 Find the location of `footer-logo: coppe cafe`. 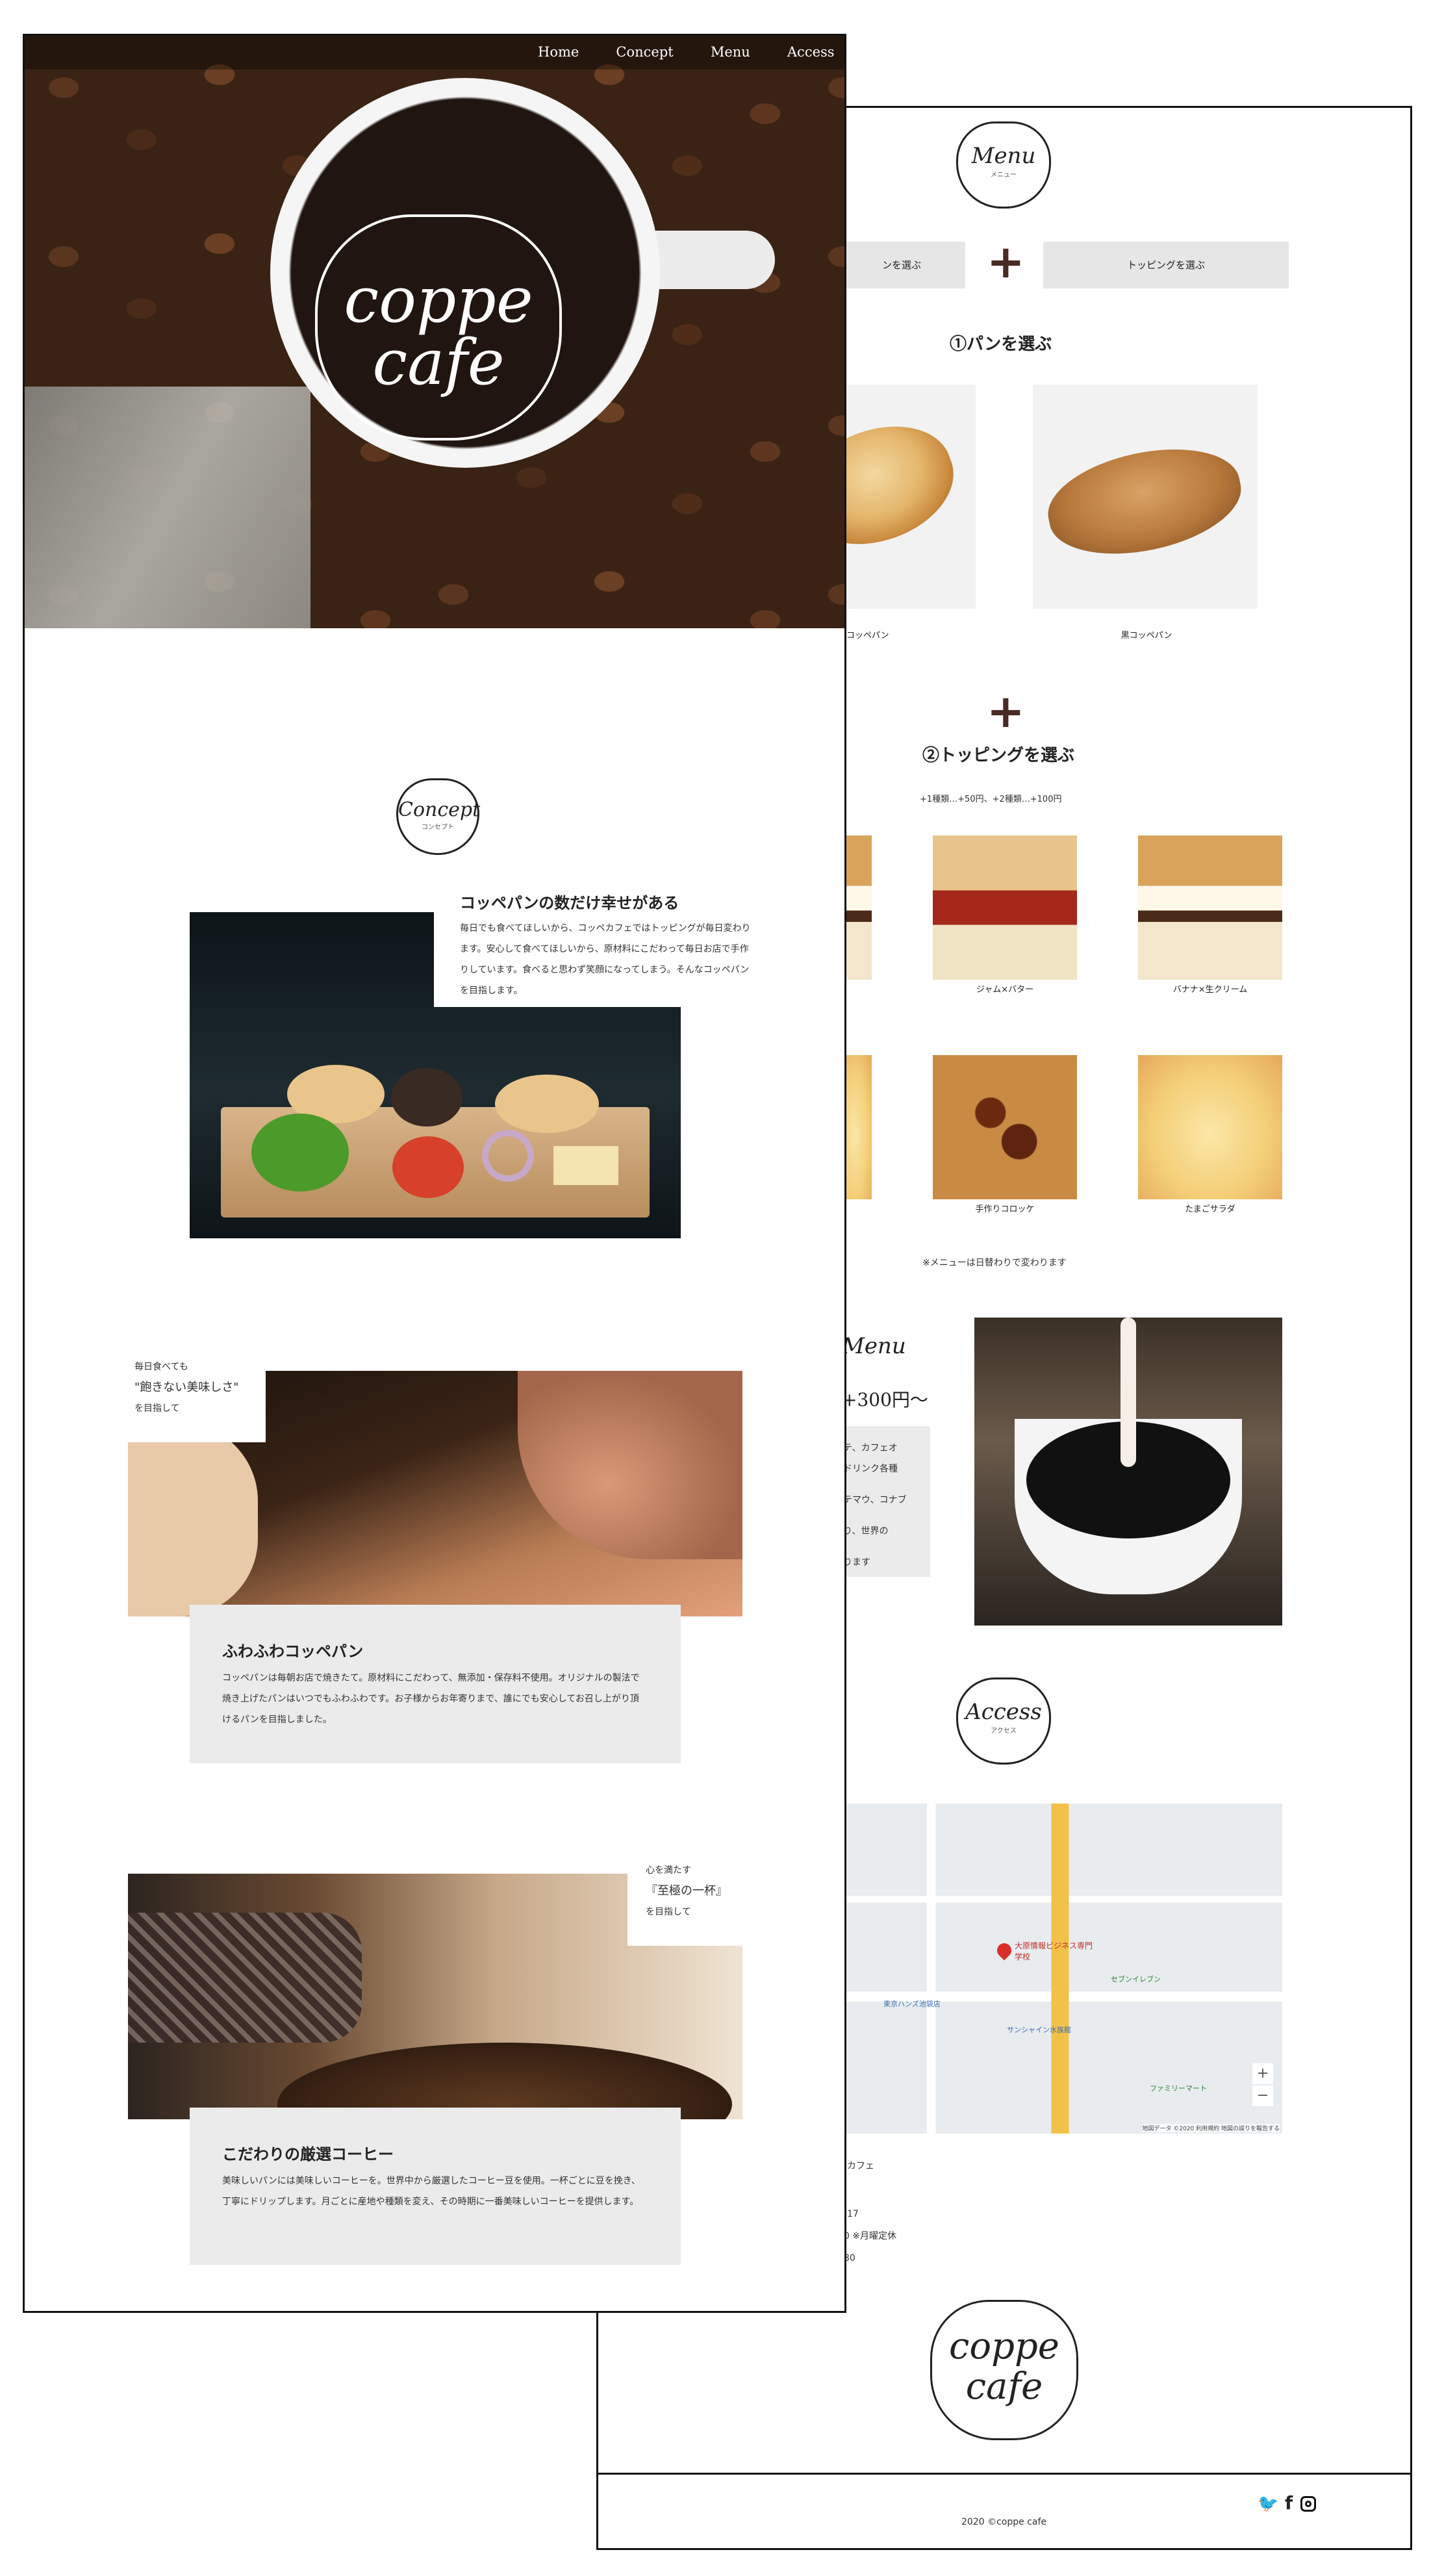

footer-logo: coppe cafe is located at coordinates (1004, 2370).